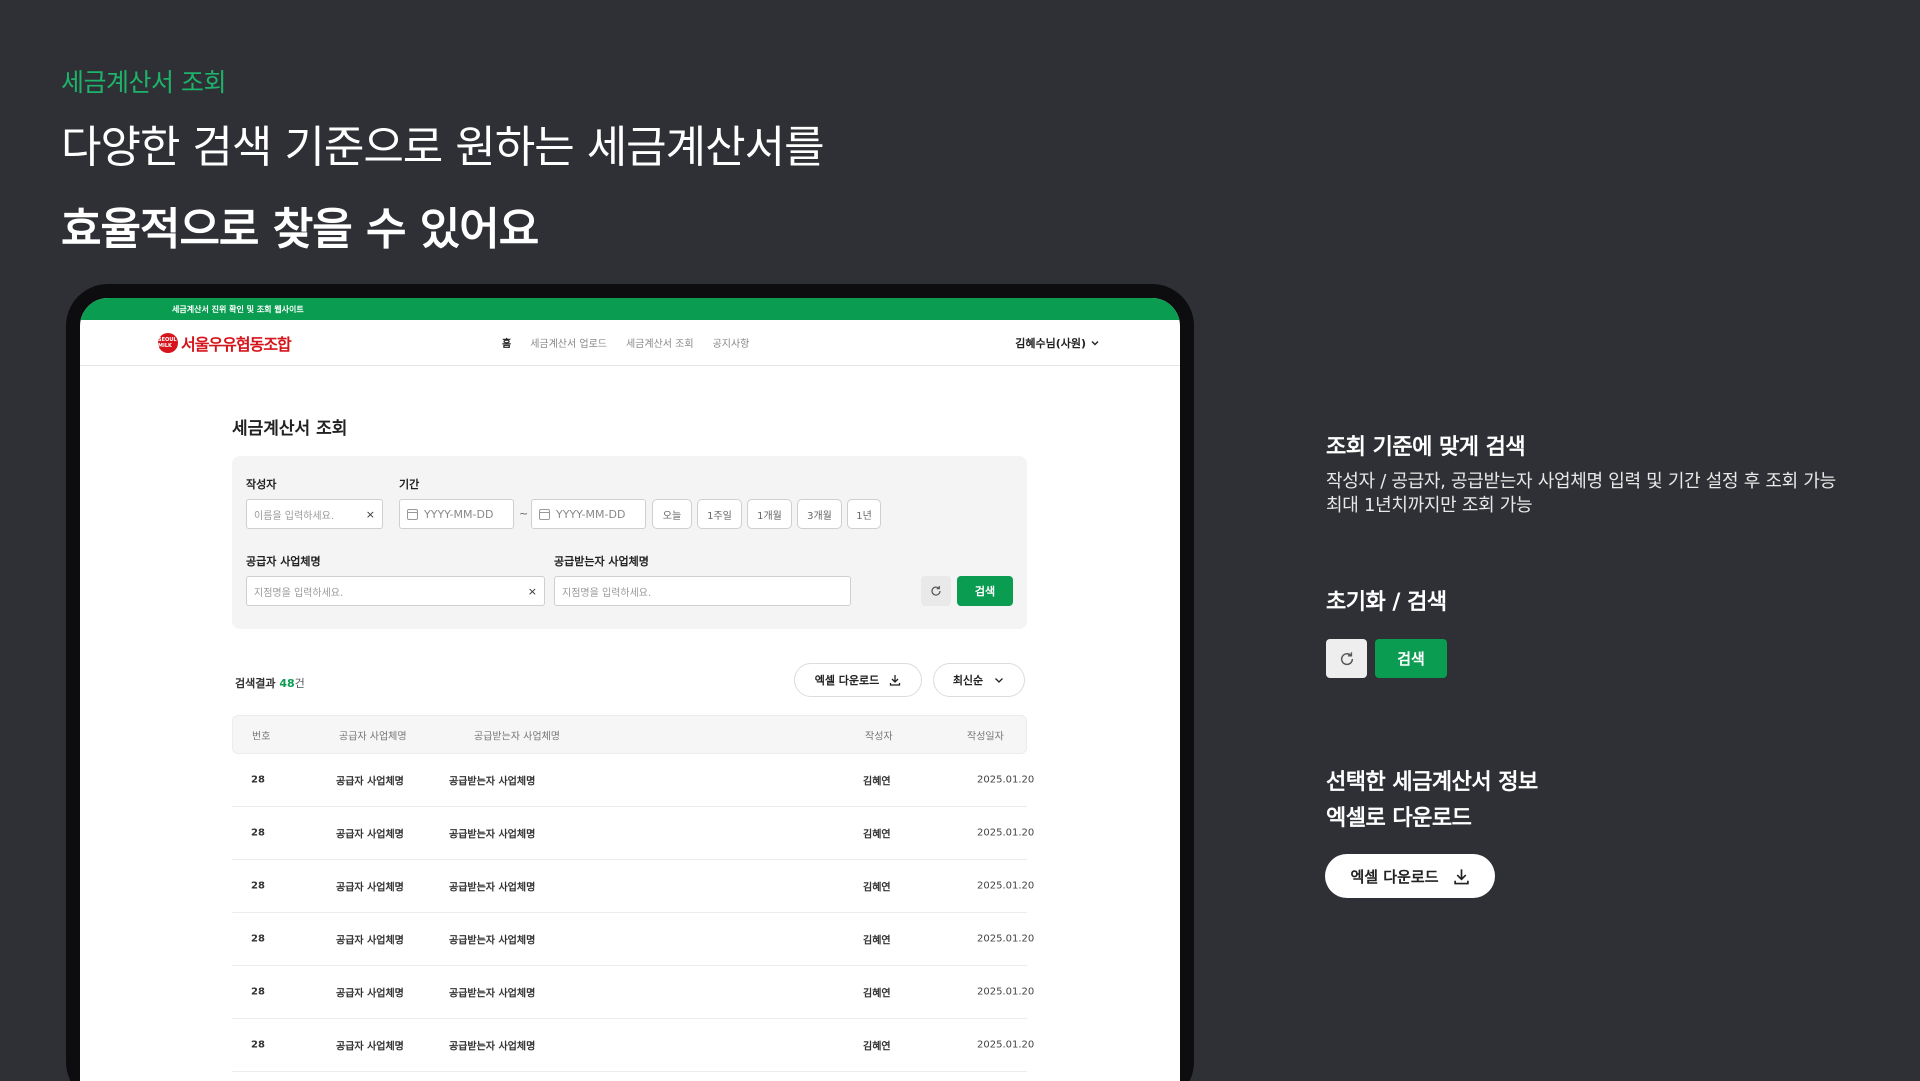 This screenshot has height=1081, width=1920. I want to click on search-button: 검색, so click(985, 591).